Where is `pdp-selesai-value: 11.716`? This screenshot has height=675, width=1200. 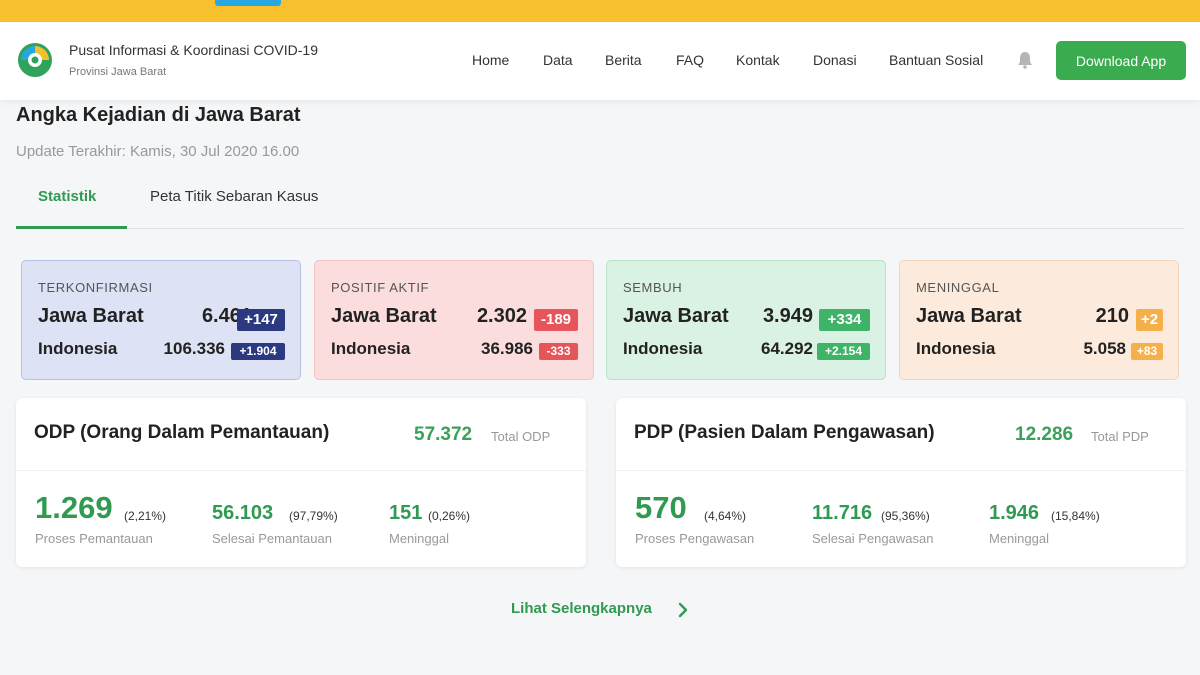 pdp-selesai-value: 11.716 is located at coordinates (842, 513).